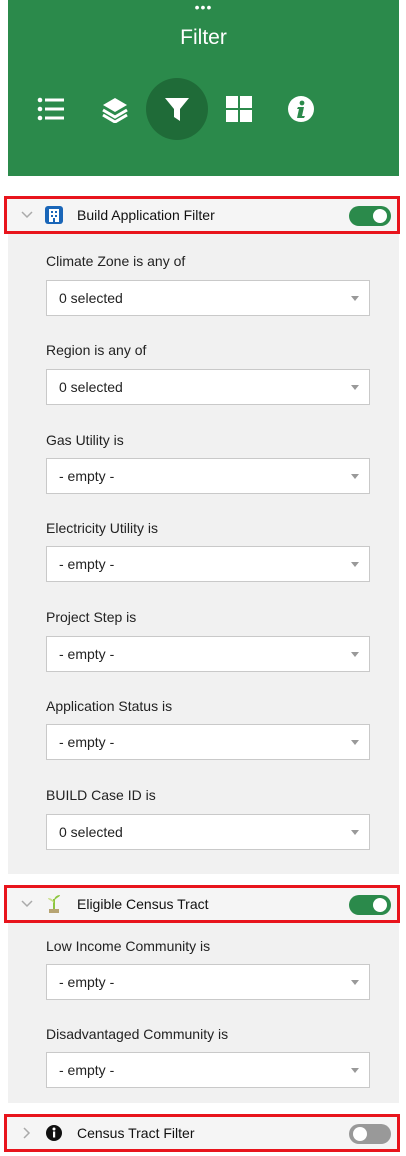  Describe the element at coordinates (208, 832) in the screenshot. I see `build-case-id-select: 0 selected` at that location.